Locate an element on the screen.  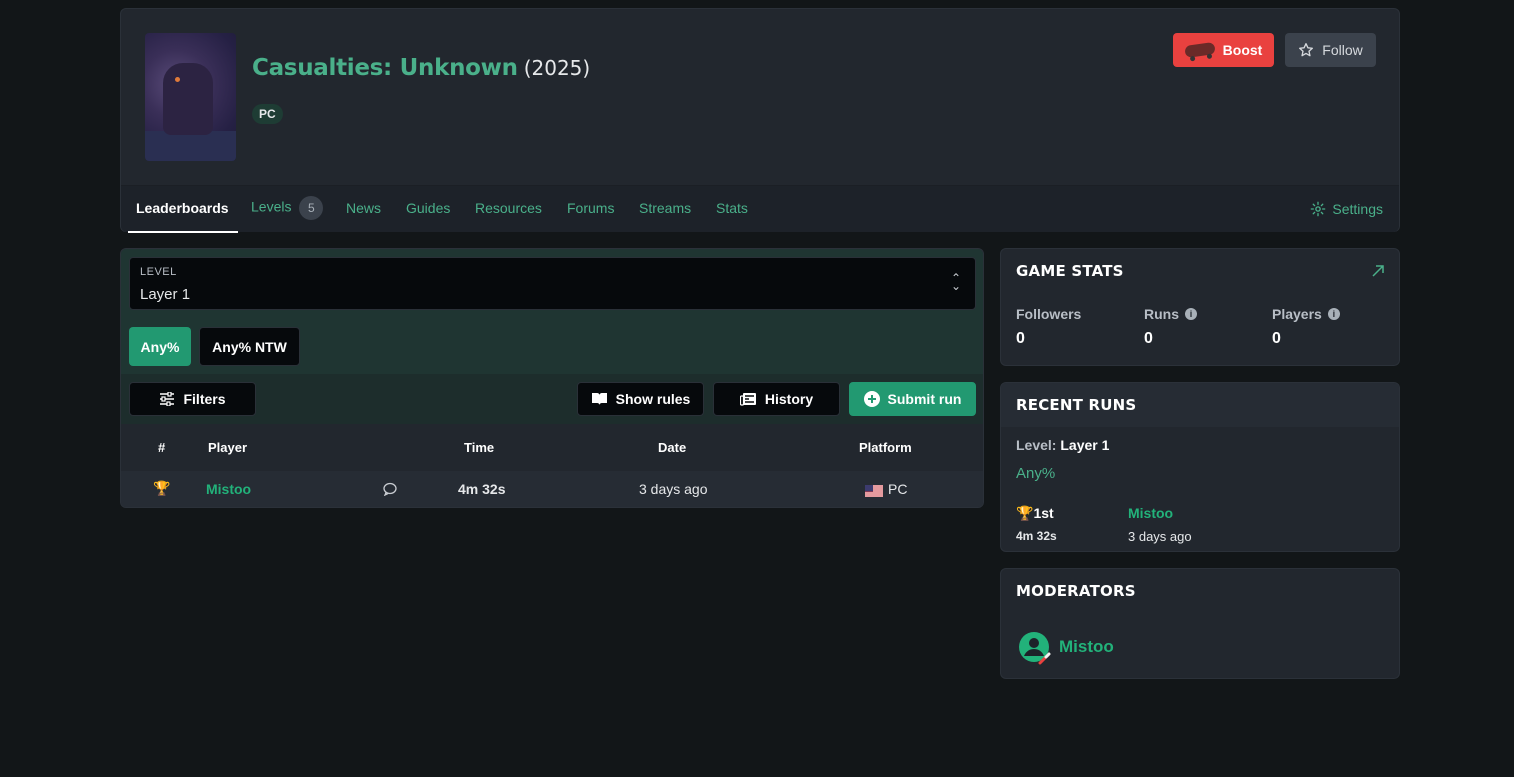
game-title: Casualties: Unknown is located at coordinates (385, 68).